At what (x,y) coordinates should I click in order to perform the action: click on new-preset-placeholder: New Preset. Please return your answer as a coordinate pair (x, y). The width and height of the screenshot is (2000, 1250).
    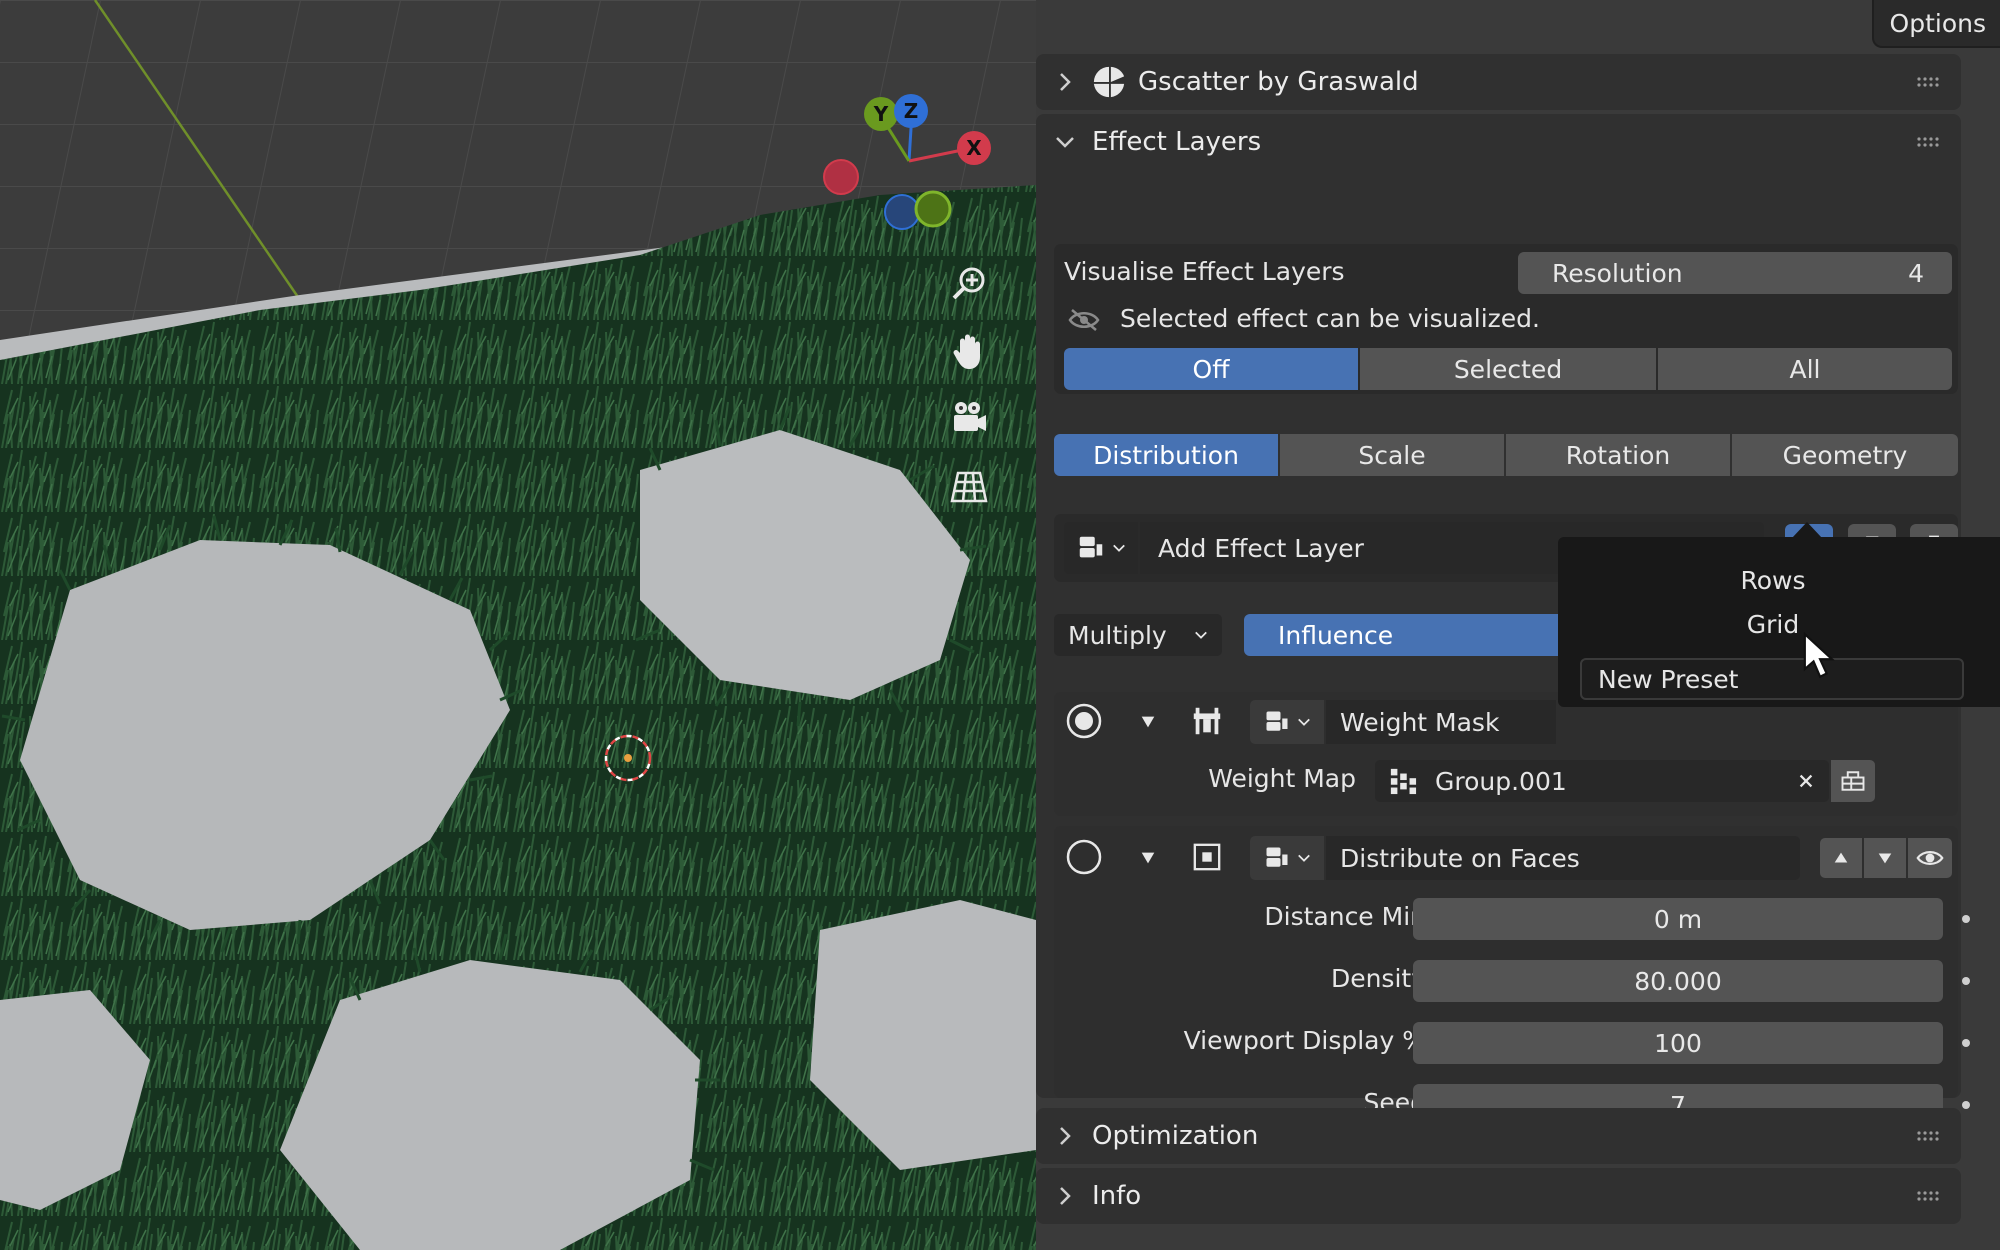
    Looking at the image, I should click on (1668, 679).